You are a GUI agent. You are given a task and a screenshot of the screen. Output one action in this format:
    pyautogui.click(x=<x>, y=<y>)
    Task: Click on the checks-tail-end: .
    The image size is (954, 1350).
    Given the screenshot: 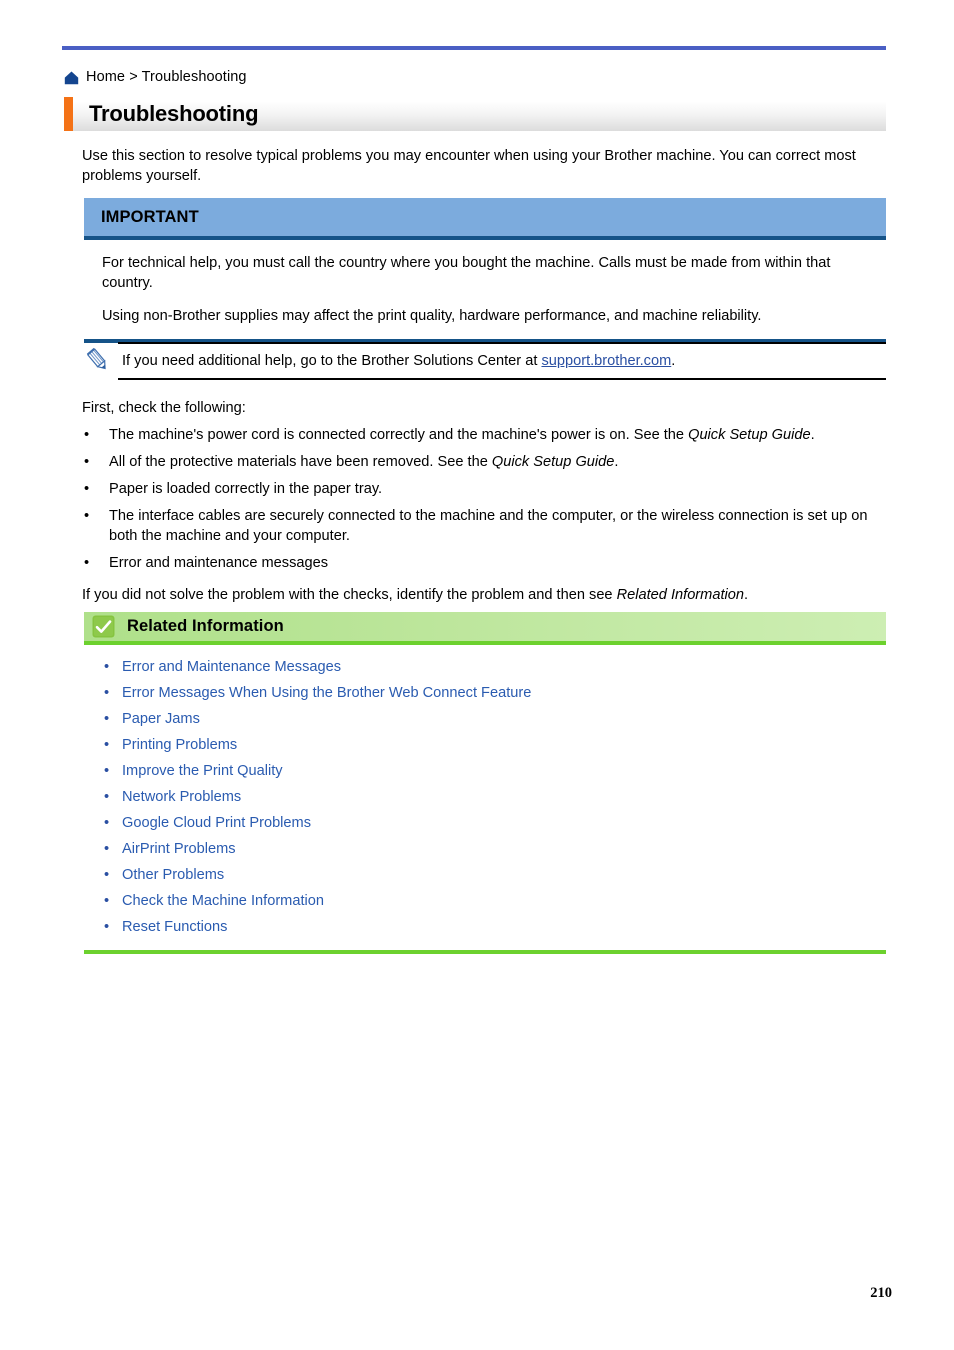 What is the action you would take?
    pyautogui.click(x=746, y=595)
    